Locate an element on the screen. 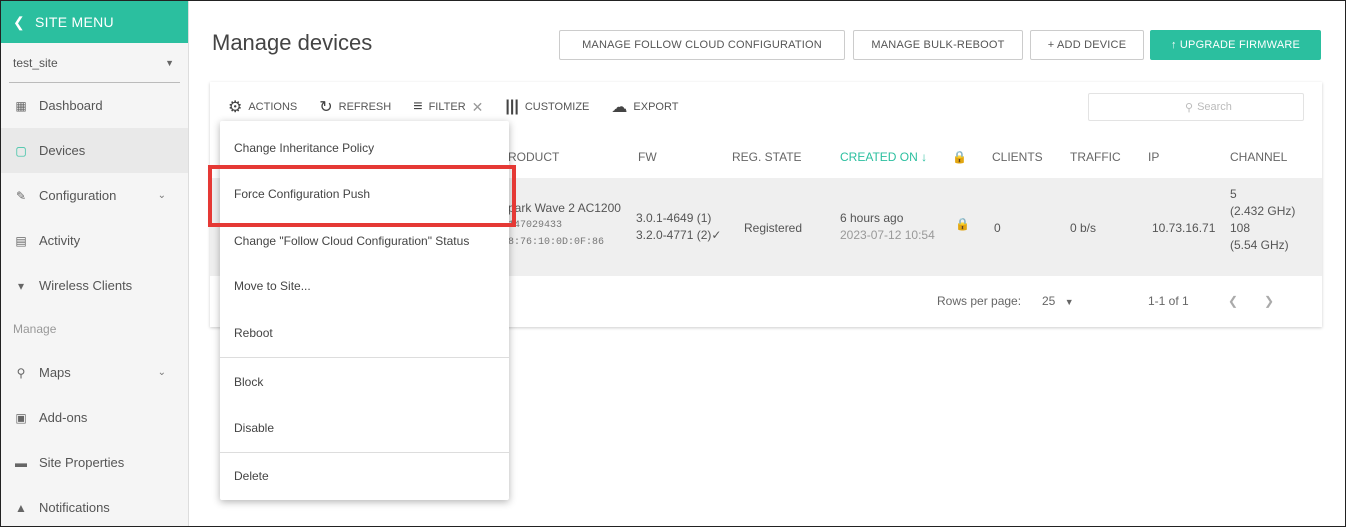 Image resolution: width=1346 pixels, height=527 pixels. columns-icon: ||| is located at coordinates (512, 106).